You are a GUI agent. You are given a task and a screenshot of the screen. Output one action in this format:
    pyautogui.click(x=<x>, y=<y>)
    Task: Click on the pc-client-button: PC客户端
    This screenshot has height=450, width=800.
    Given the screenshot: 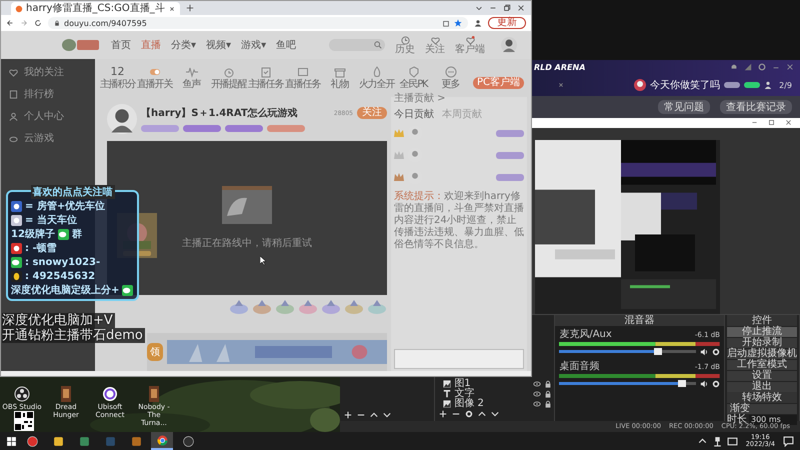 What is the action you would take?
    pyautogui.click(x=498, y=83)
    